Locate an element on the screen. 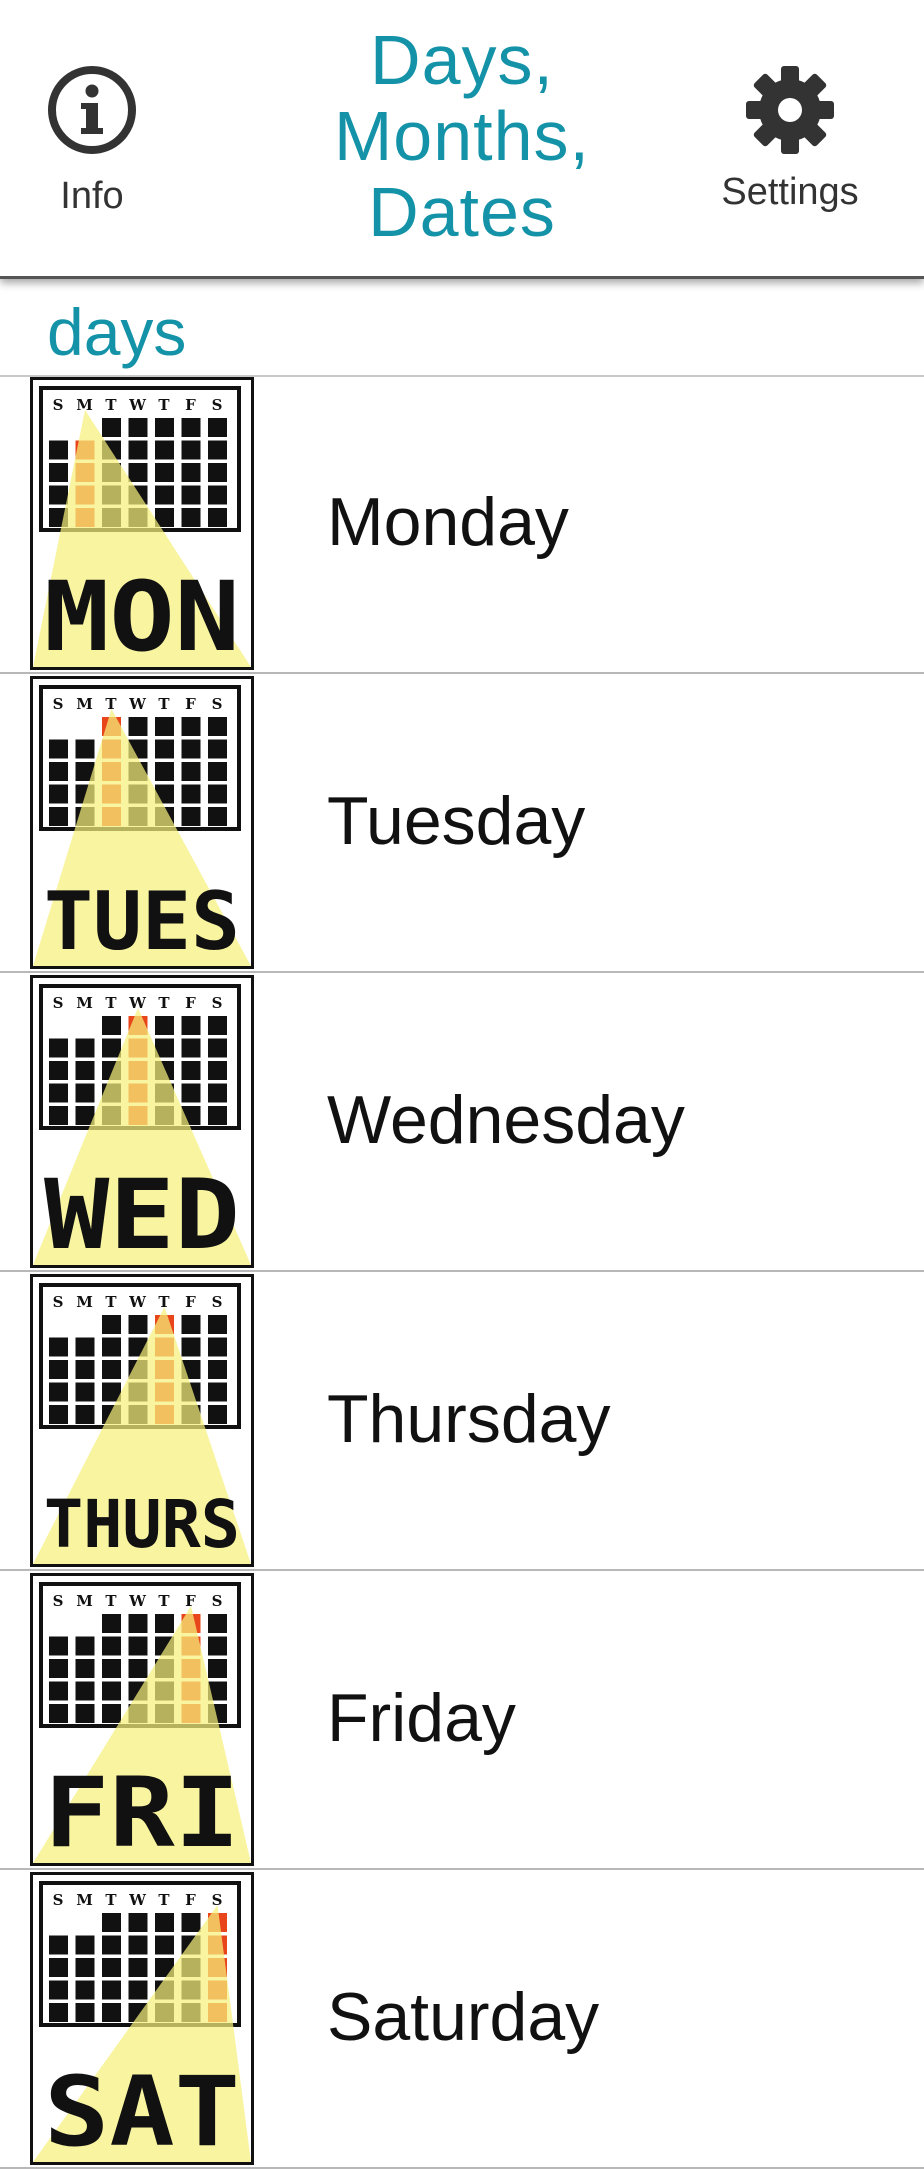  list-item: S M T W T F S FRI Friday is located at coordinates (462, 1720).